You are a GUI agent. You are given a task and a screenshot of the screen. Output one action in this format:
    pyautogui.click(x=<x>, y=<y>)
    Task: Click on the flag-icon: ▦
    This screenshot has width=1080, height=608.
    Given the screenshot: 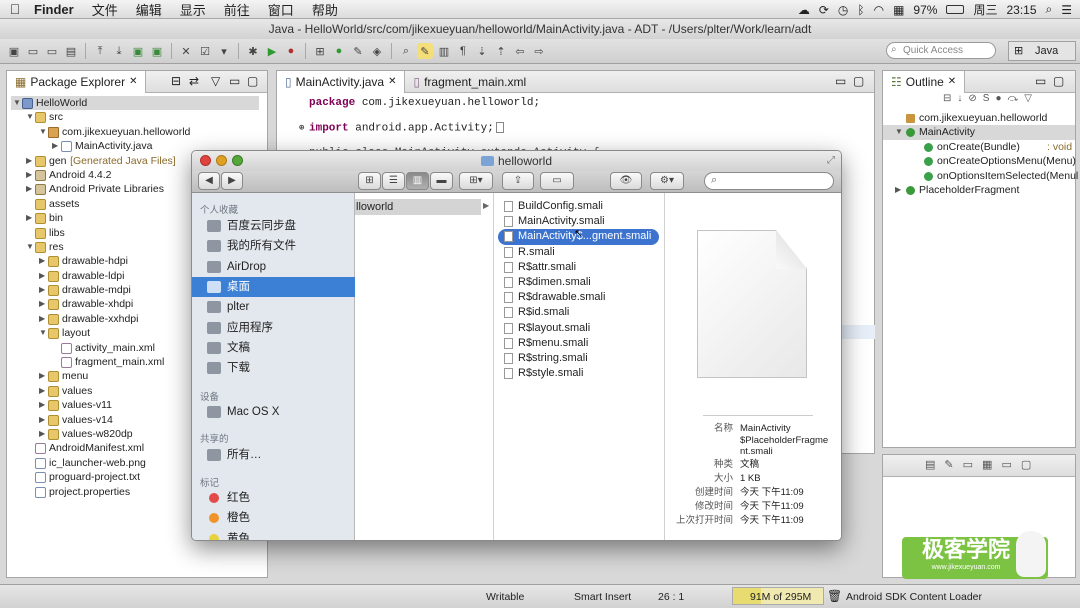 What is the action you would take?
    pyautogui.click(x=898, y=10)
    